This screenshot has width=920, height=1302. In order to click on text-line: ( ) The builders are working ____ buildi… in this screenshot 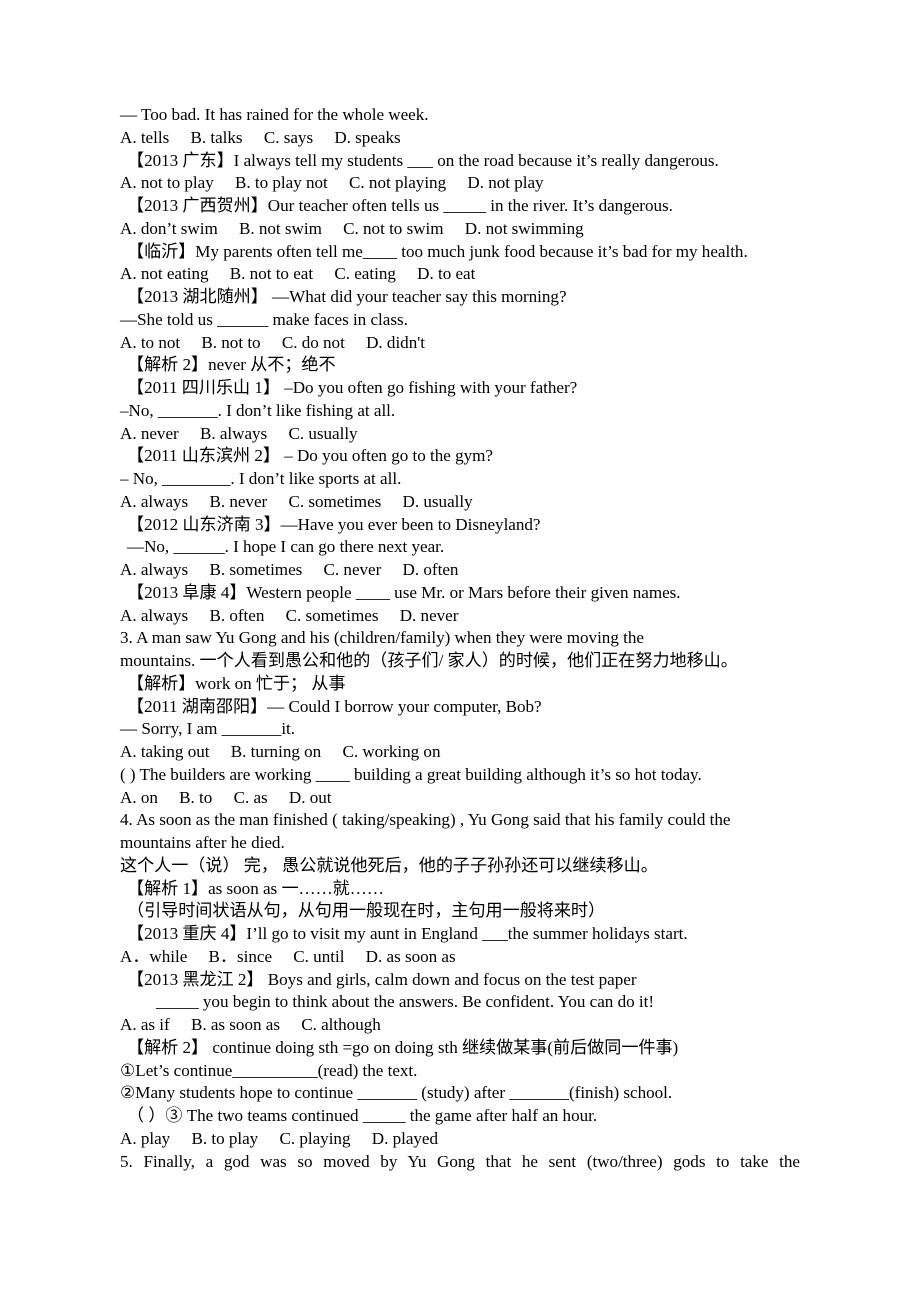, I will do `click(411, 774)`.